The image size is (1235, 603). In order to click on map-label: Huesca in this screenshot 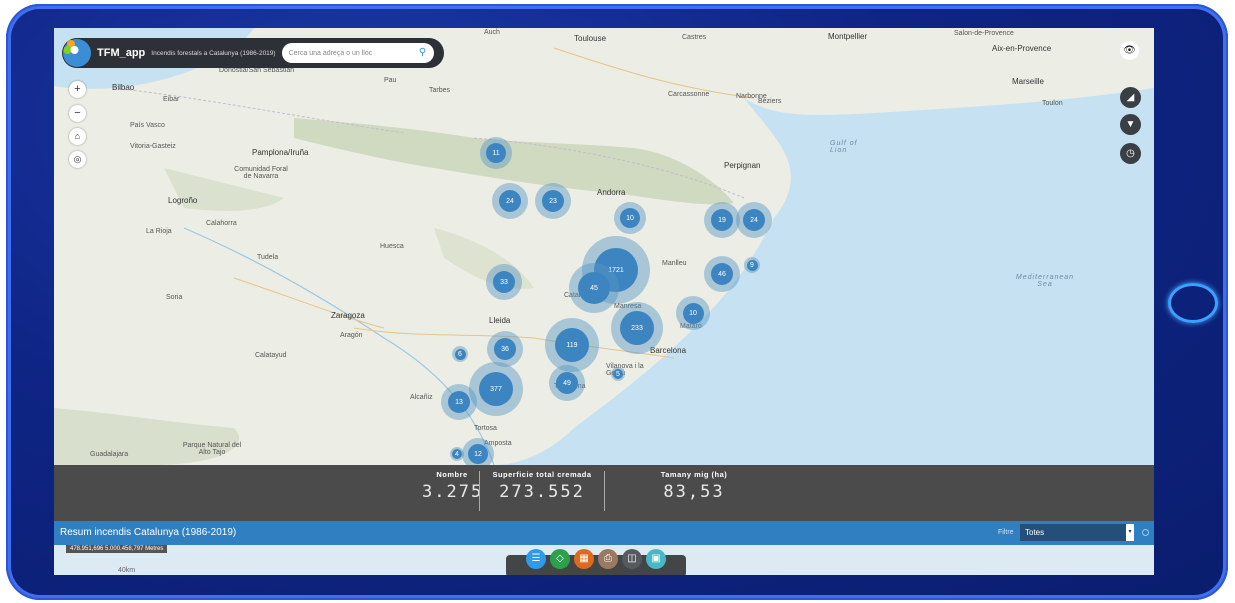, I will do `click(392, 246)`.